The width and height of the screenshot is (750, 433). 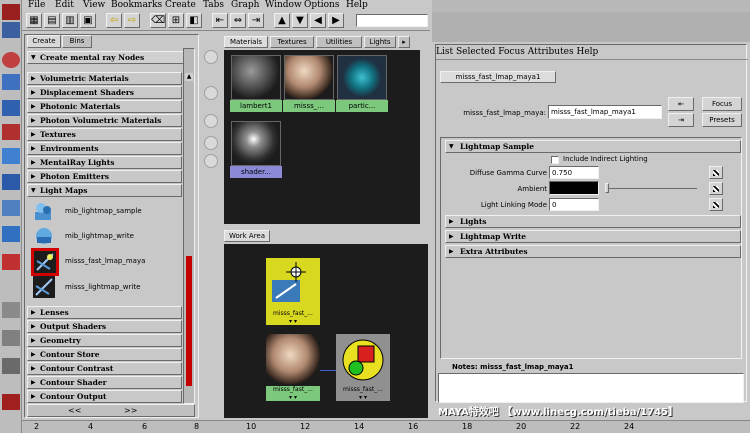 I want to click on category-output-shaders: ▶ Output Shaders, so click(x=104, y=326).